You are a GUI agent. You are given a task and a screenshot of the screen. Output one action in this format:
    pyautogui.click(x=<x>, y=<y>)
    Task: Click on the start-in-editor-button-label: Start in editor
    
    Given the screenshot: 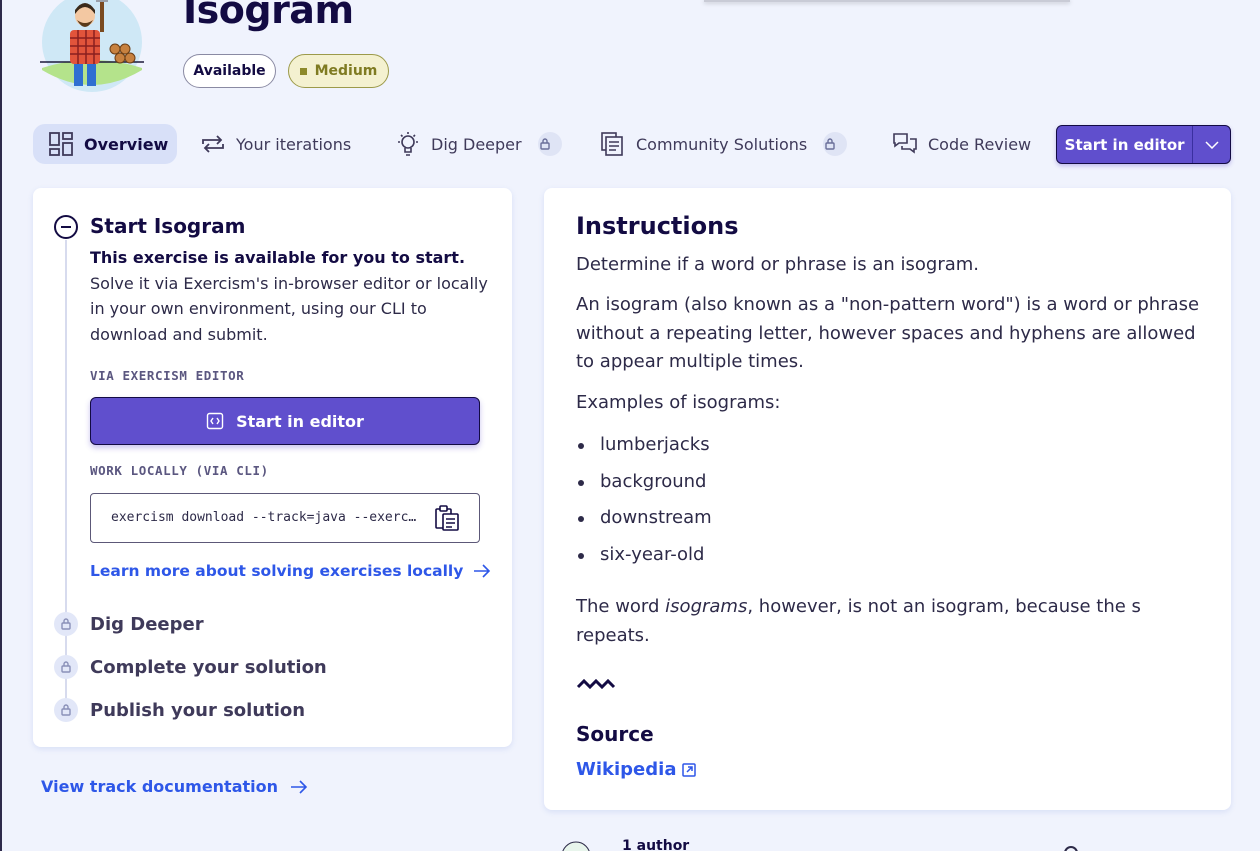 What is the action you would take?
    pyautogui.click(x=300, y=421)
    